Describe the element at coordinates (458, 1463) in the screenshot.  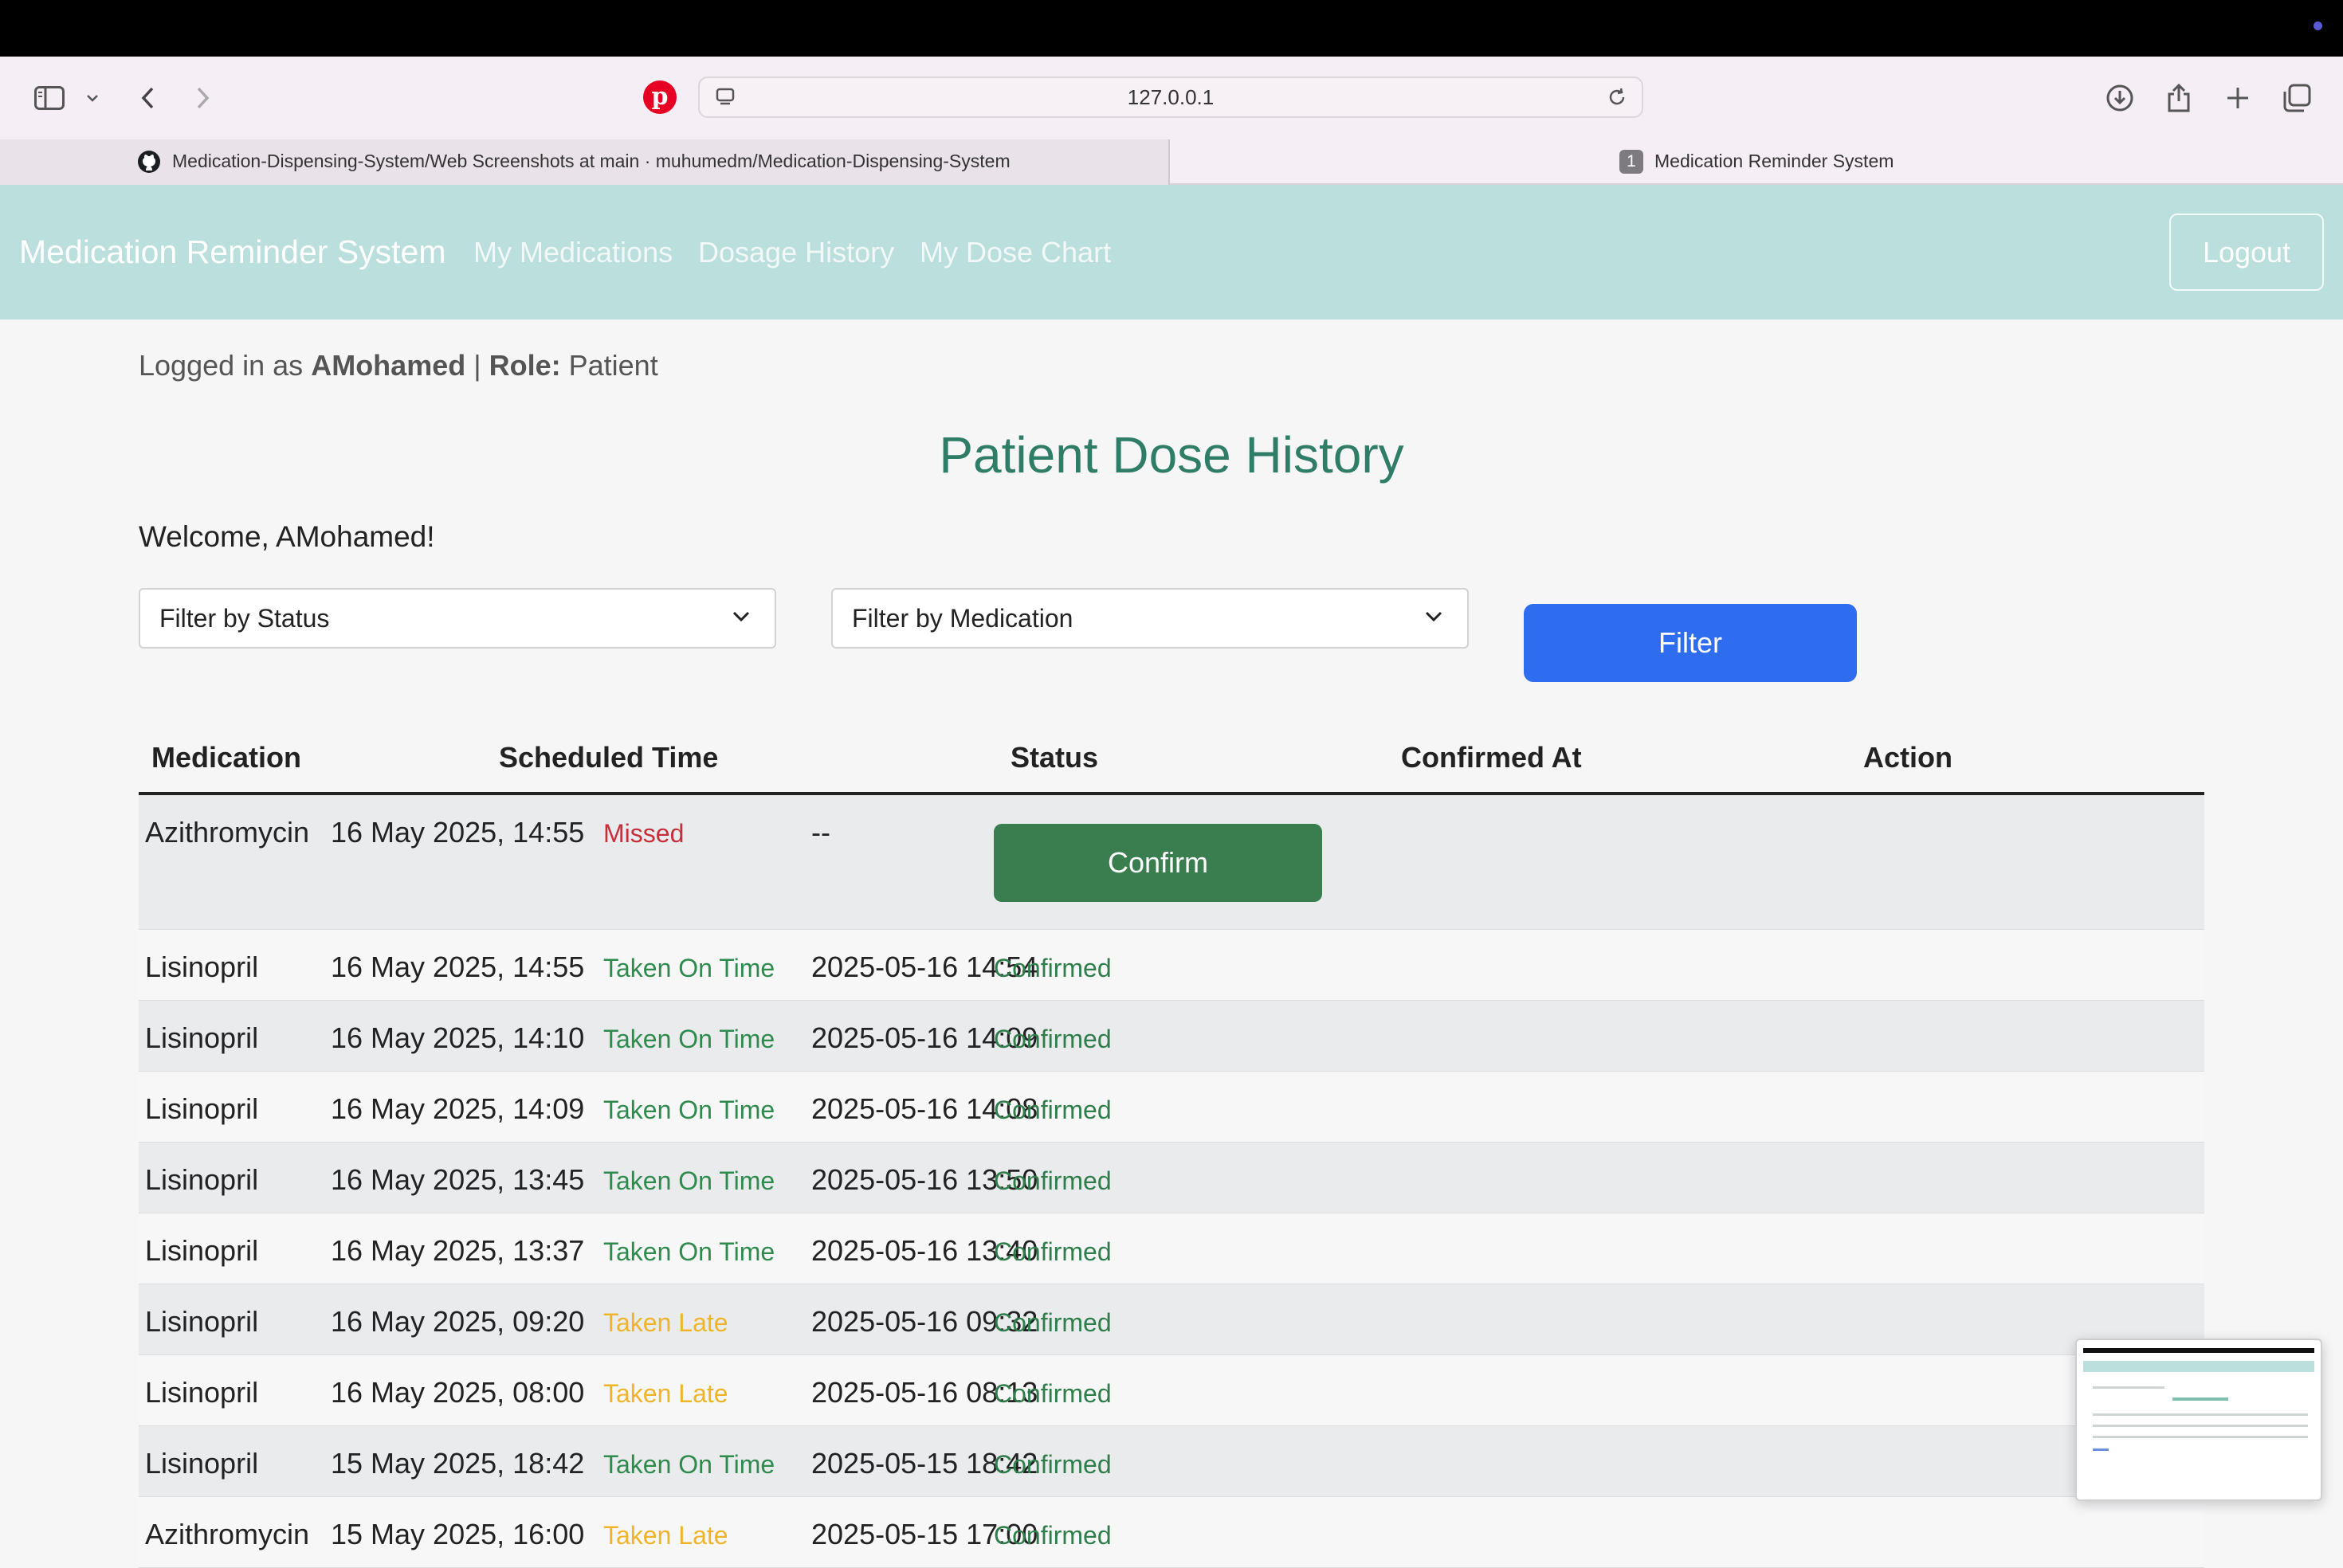
I see `cell-scheduled-time: 15 May 2025, 18:42` at that location.